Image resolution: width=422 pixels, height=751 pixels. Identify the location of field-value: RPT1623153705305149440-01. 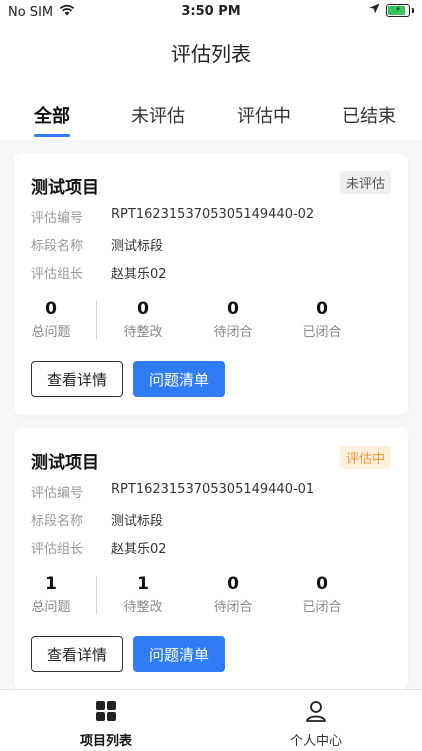
(213, 489).